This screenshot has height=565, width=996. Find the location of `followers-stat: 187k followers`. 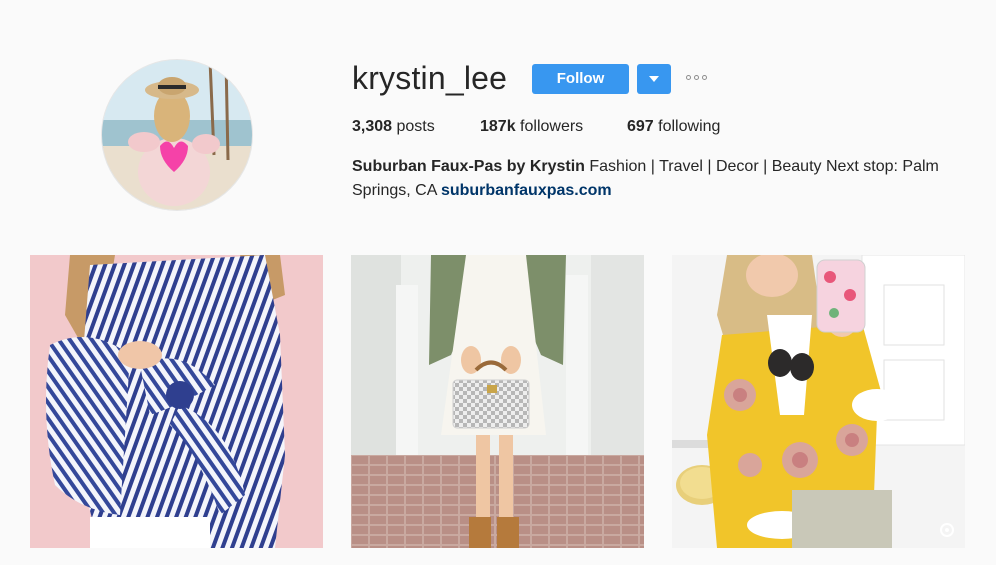

followers-stat: 187k followers is located at coordinates (531, 127).